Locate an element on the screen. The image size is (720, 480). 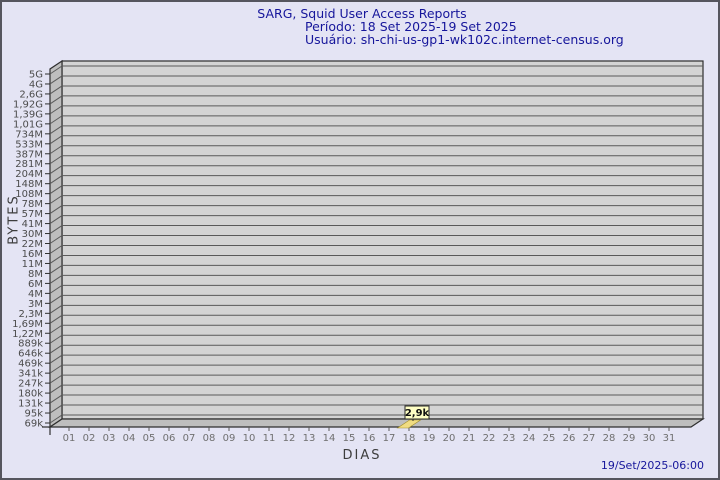
x-tick-label: 02 is located at coordinates (89, 438).